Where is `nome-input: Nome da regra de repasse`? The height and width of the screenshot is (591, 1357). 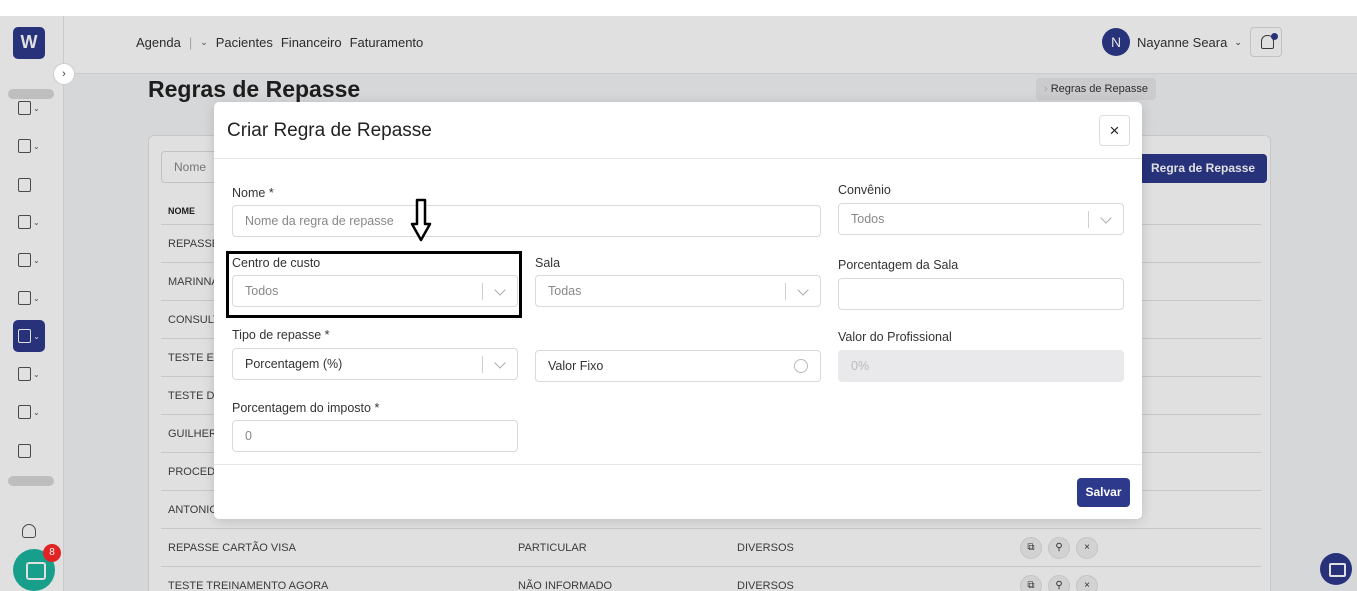 nome-input: Nome da regra de repasse is located at coordinates (526, 221).